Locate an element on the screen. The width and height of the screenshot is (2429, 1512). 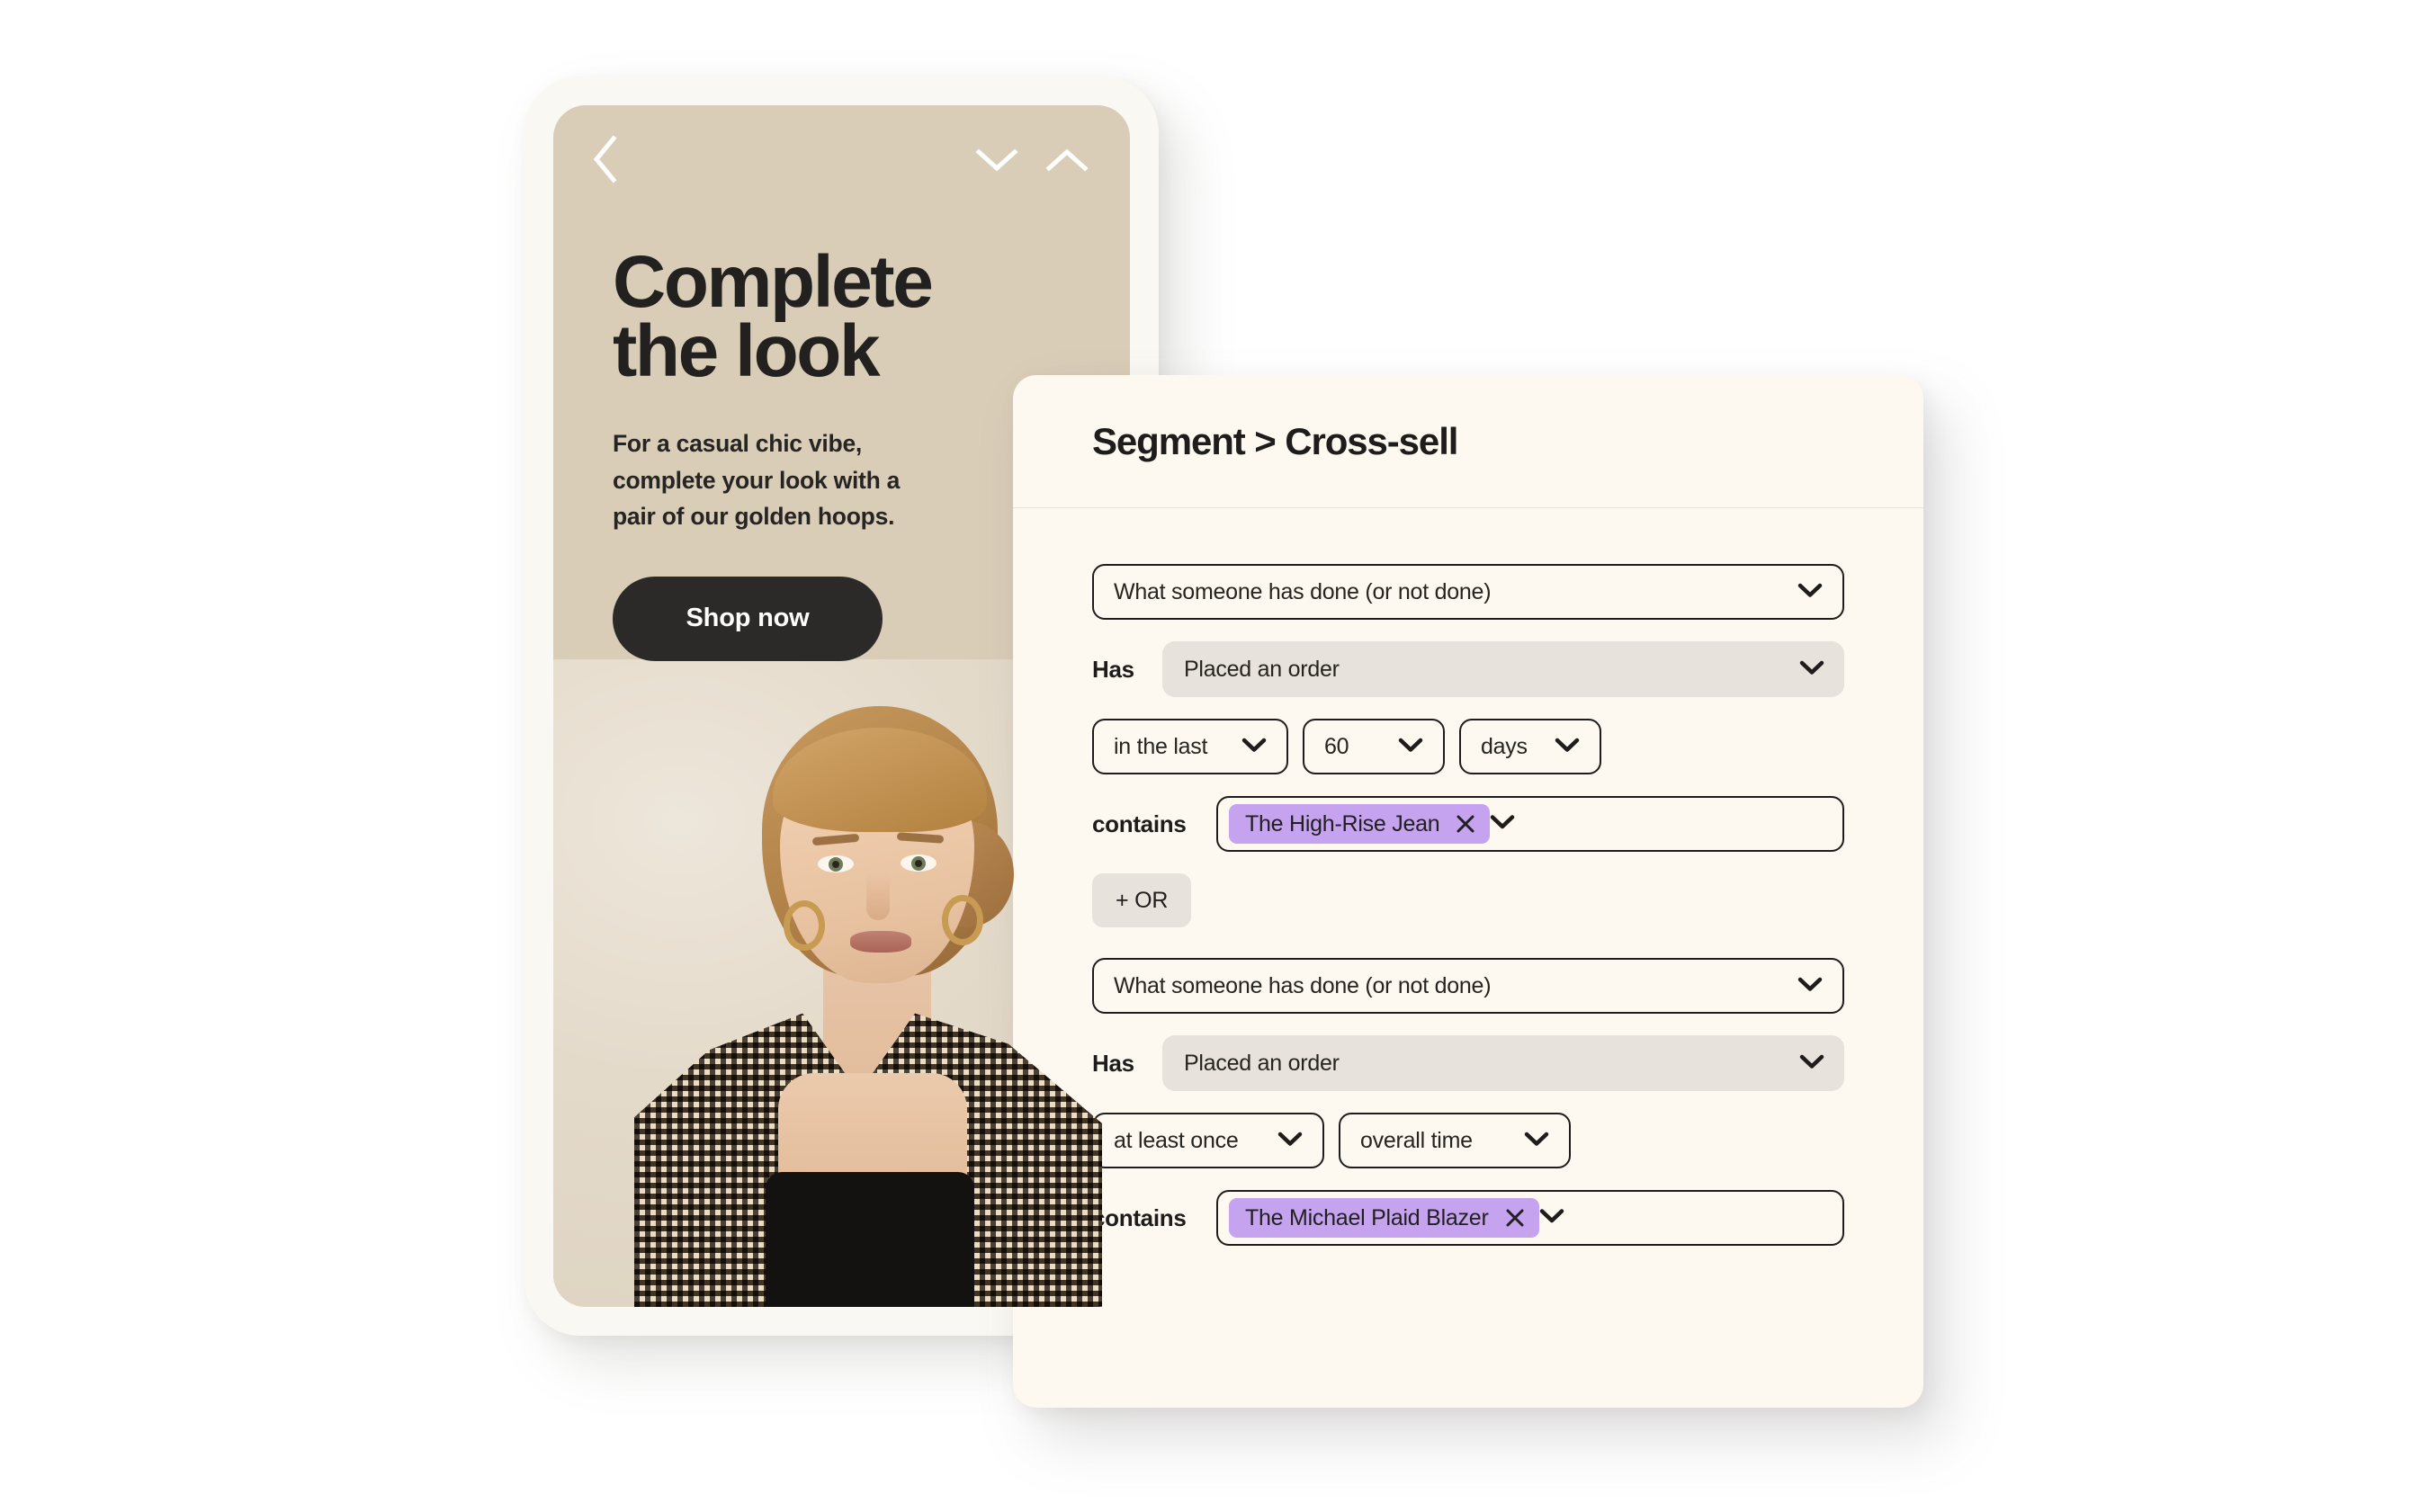
condition-row: What someone has done (or not done) is located at coordinates (1468, 592).